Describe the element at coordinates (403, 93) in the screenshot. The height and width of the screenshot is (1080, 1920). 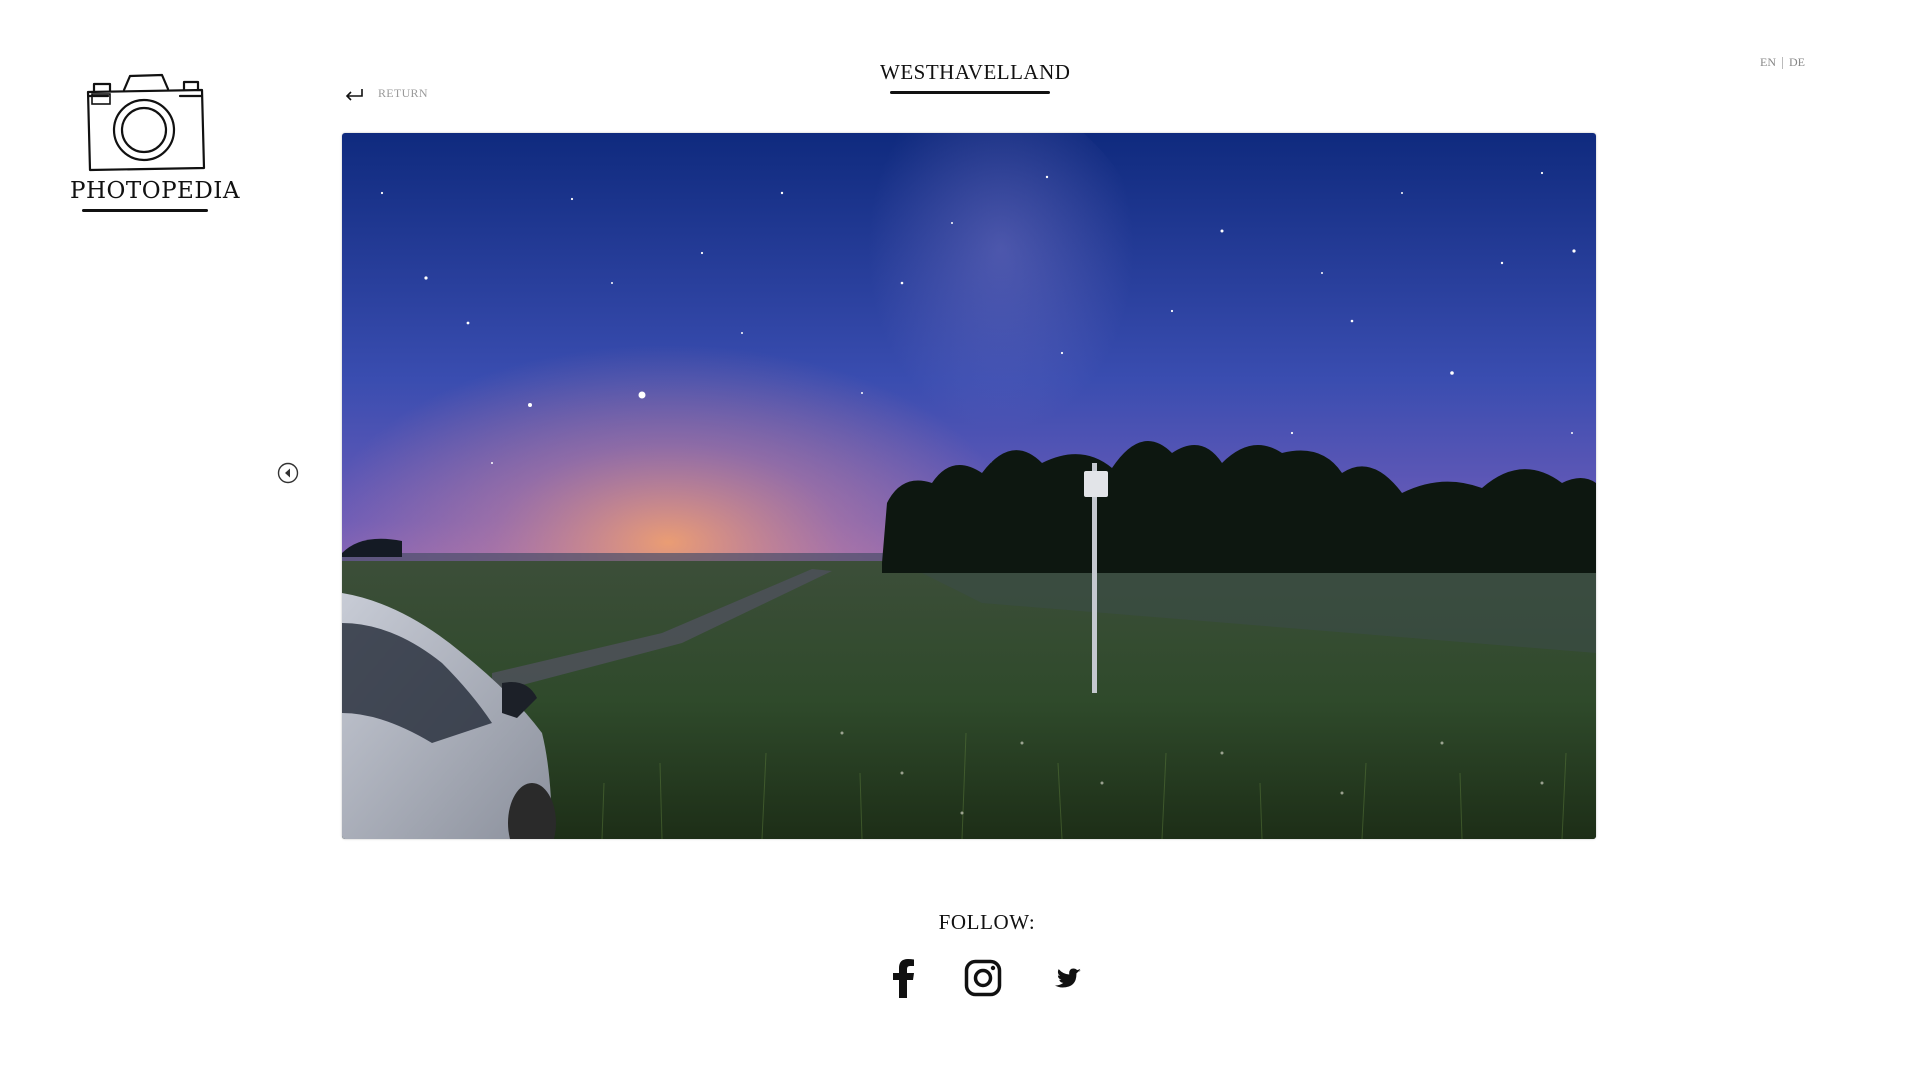
I see `return-label: RETURN` at that location.